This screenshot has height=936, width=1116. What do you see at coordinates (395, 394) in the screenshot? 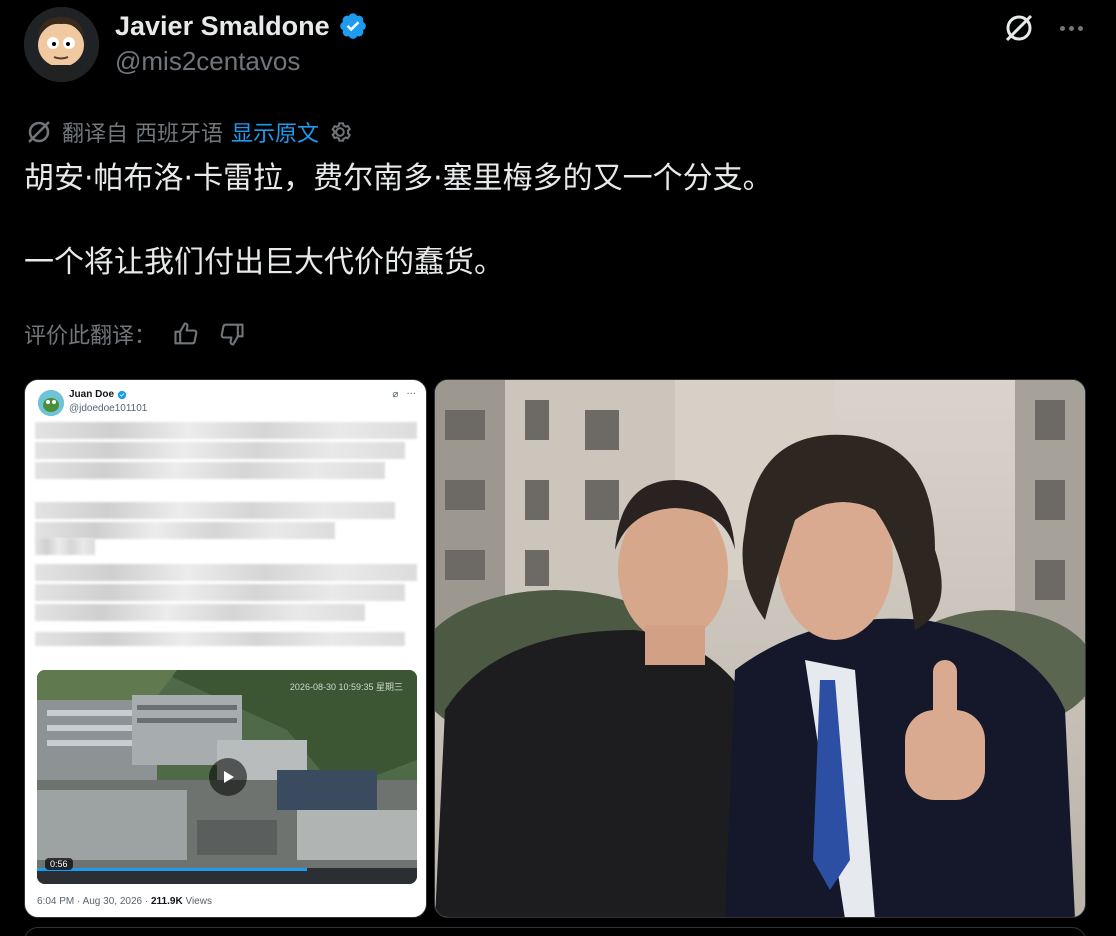
I see `grok-icon: ⌀` at bounding box center [395, 394].